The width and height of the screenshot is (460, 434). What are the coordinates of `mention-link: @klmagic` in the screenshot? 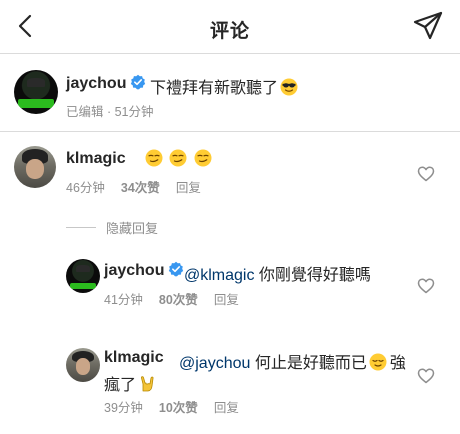 It's located at (219, 275).